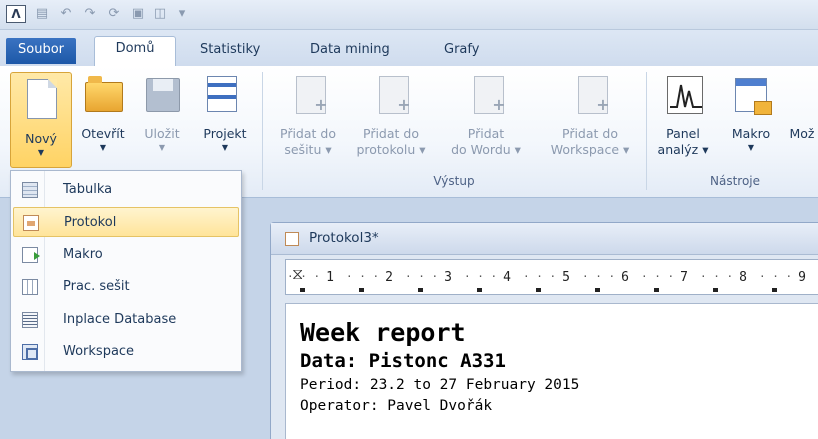 This screenshot has width=818, height=439. Describe the element at coordinates (440, 385) in the screenshot. I see `report-period-line: Period: 23.2 to 27 February 2015` at that location.